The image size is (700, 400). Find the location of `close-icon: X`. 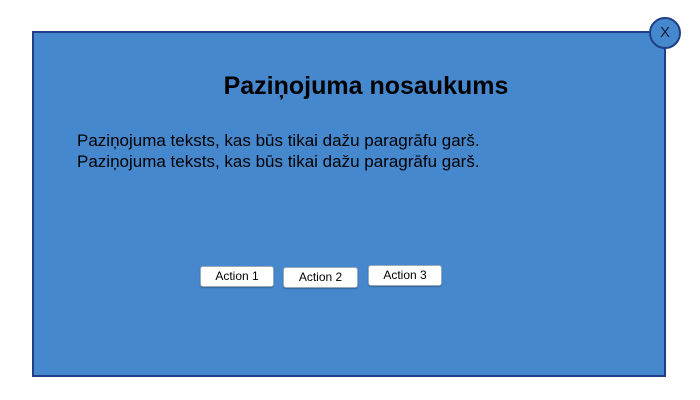

close-icon: X is located at coordinates (664, 32).